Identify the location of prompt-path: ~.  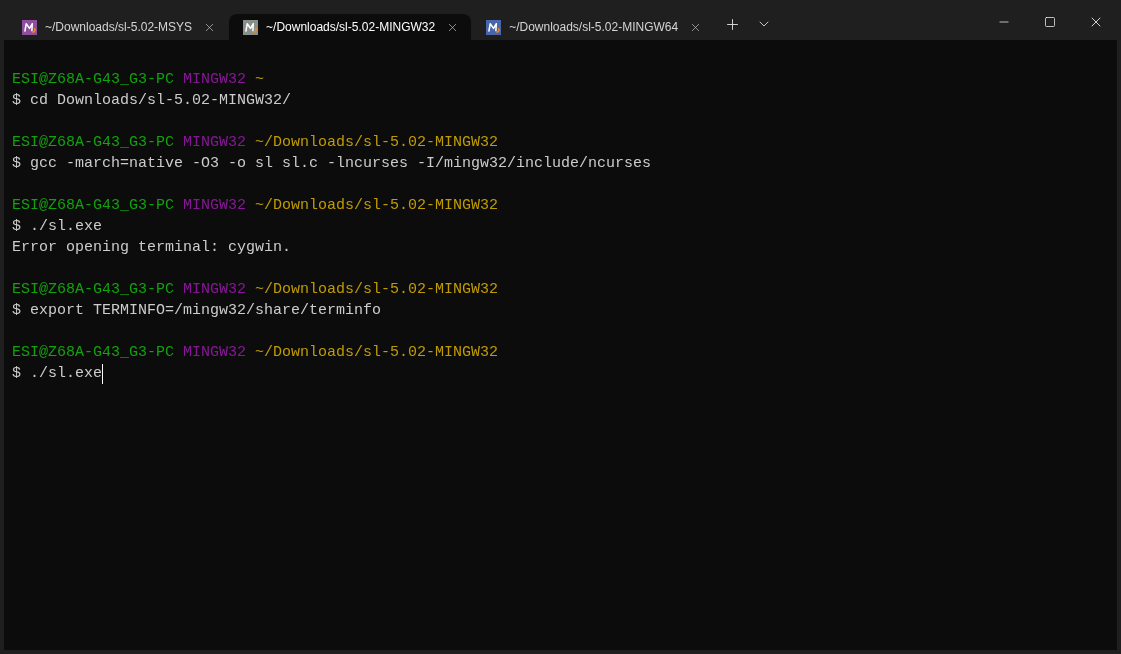
(260, 79).